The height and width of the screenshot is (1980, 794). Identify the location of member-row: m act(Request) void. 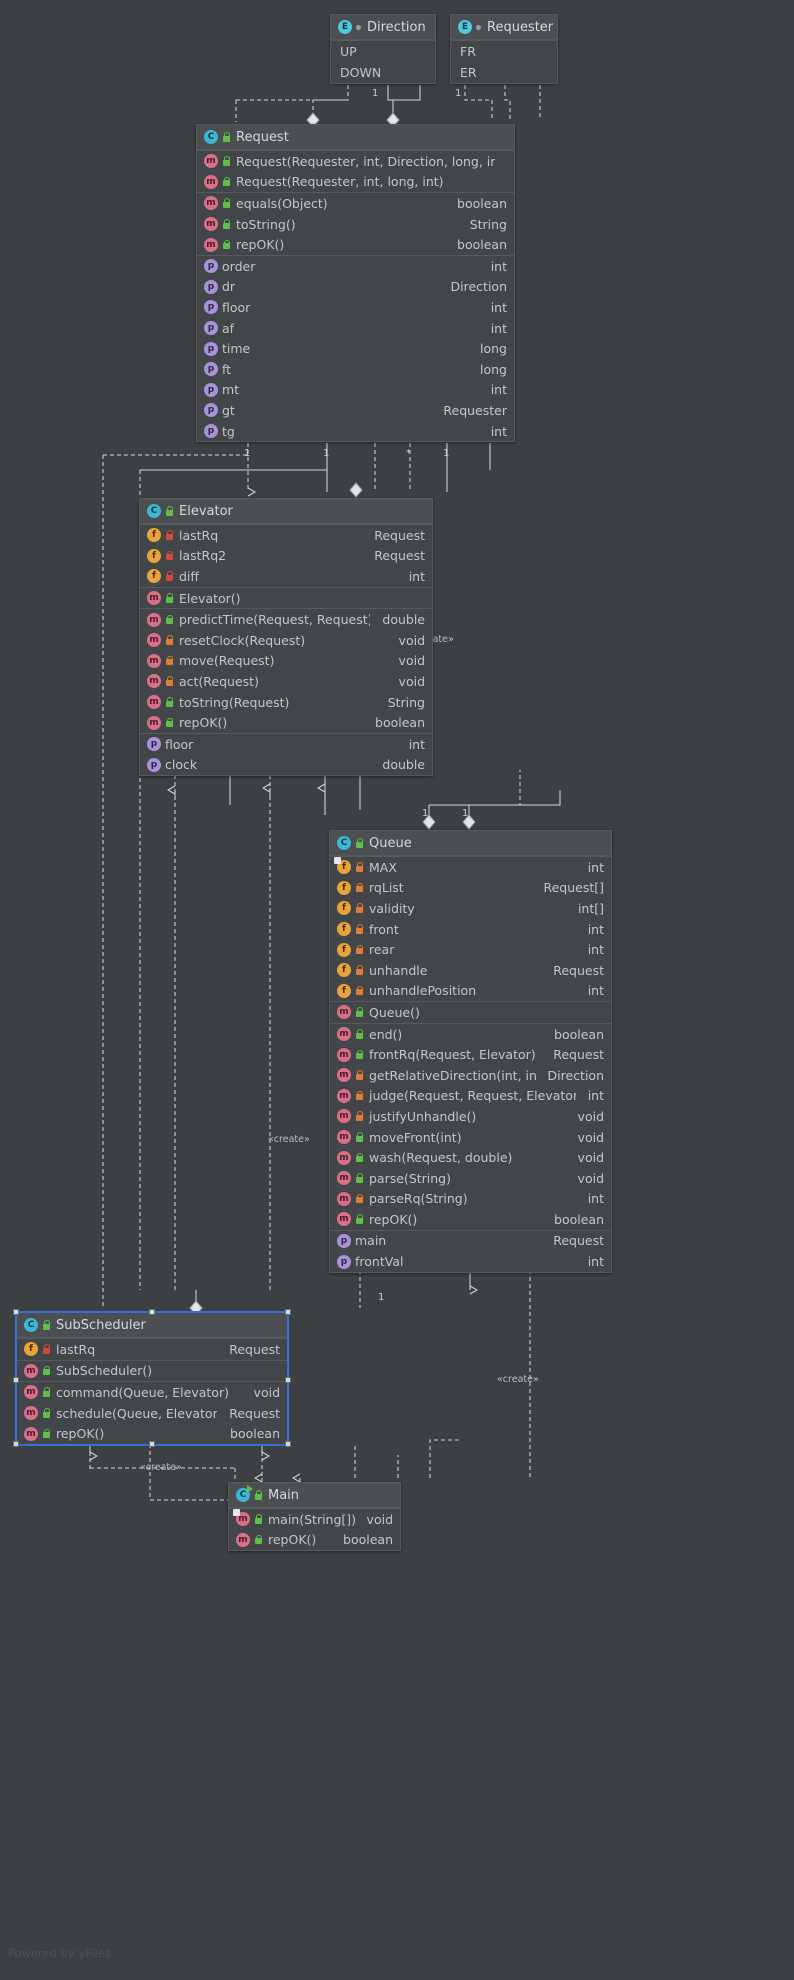
(286, 681).